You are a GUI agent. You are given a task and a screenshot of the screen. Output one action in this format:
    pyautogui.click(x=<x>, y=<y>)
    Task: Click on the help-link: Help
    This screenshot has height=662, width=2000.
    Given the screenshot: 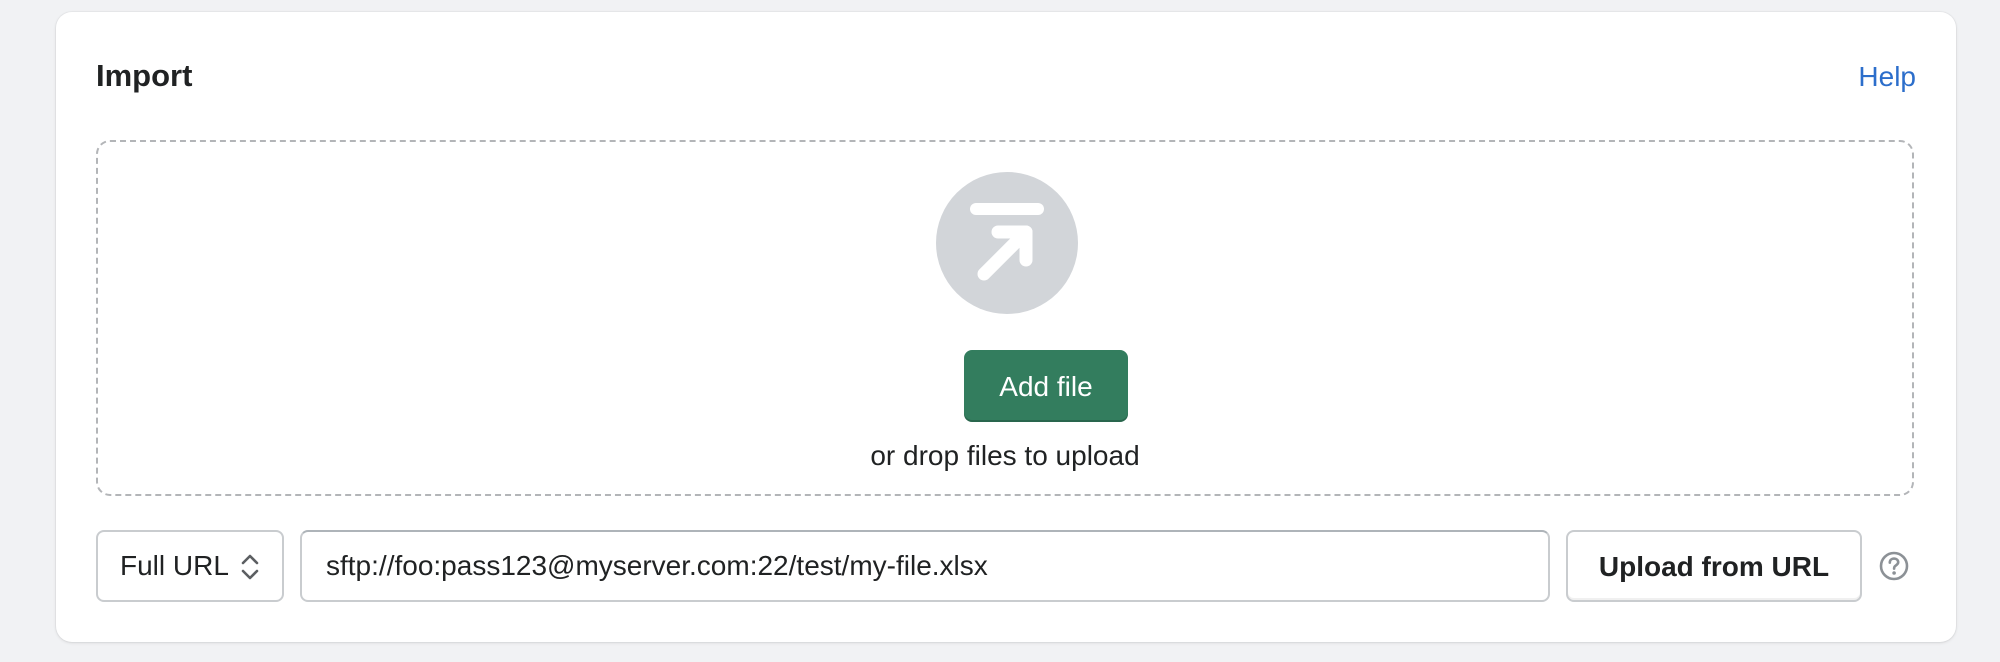 What is the action you would take?
    pyautogui.click(x=1887, y=77)
    